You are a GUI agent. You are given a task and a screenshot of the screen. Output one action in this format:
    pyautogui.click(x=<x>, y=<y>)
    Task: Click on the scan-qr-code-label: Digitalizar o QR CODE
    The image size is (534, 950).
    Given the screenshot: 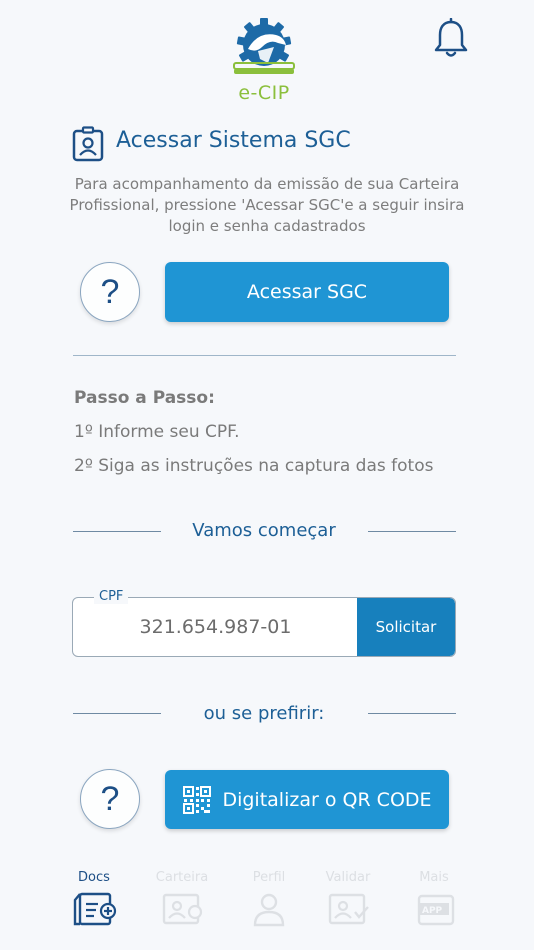 What is the action you would take?
    pyautogui.click(x=327, y=799)
    